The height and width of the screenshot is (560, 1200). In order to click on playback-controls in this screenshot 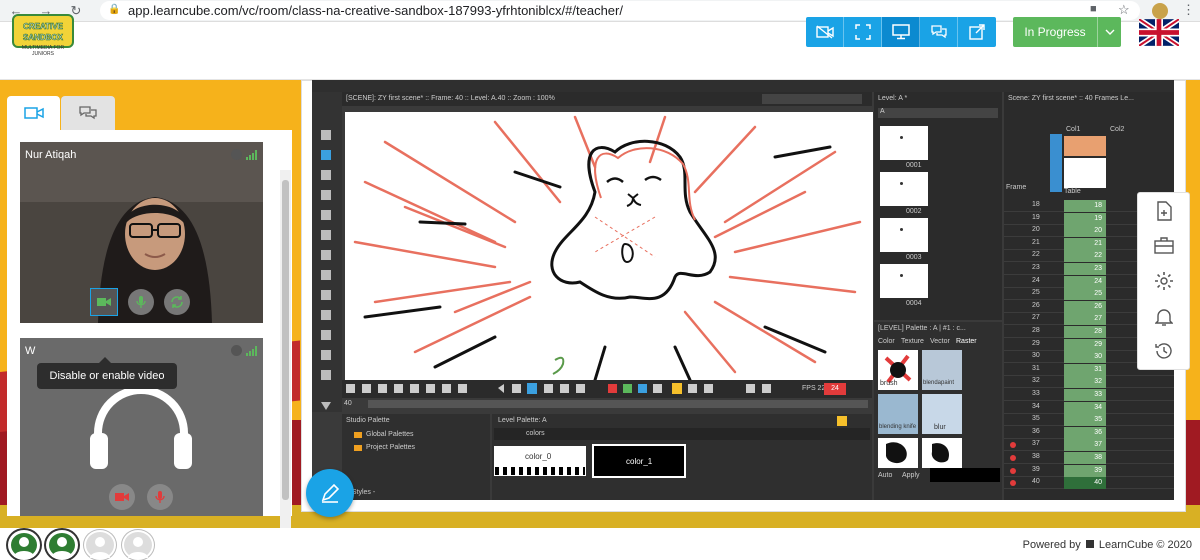, I will do `click(566, 389)`.